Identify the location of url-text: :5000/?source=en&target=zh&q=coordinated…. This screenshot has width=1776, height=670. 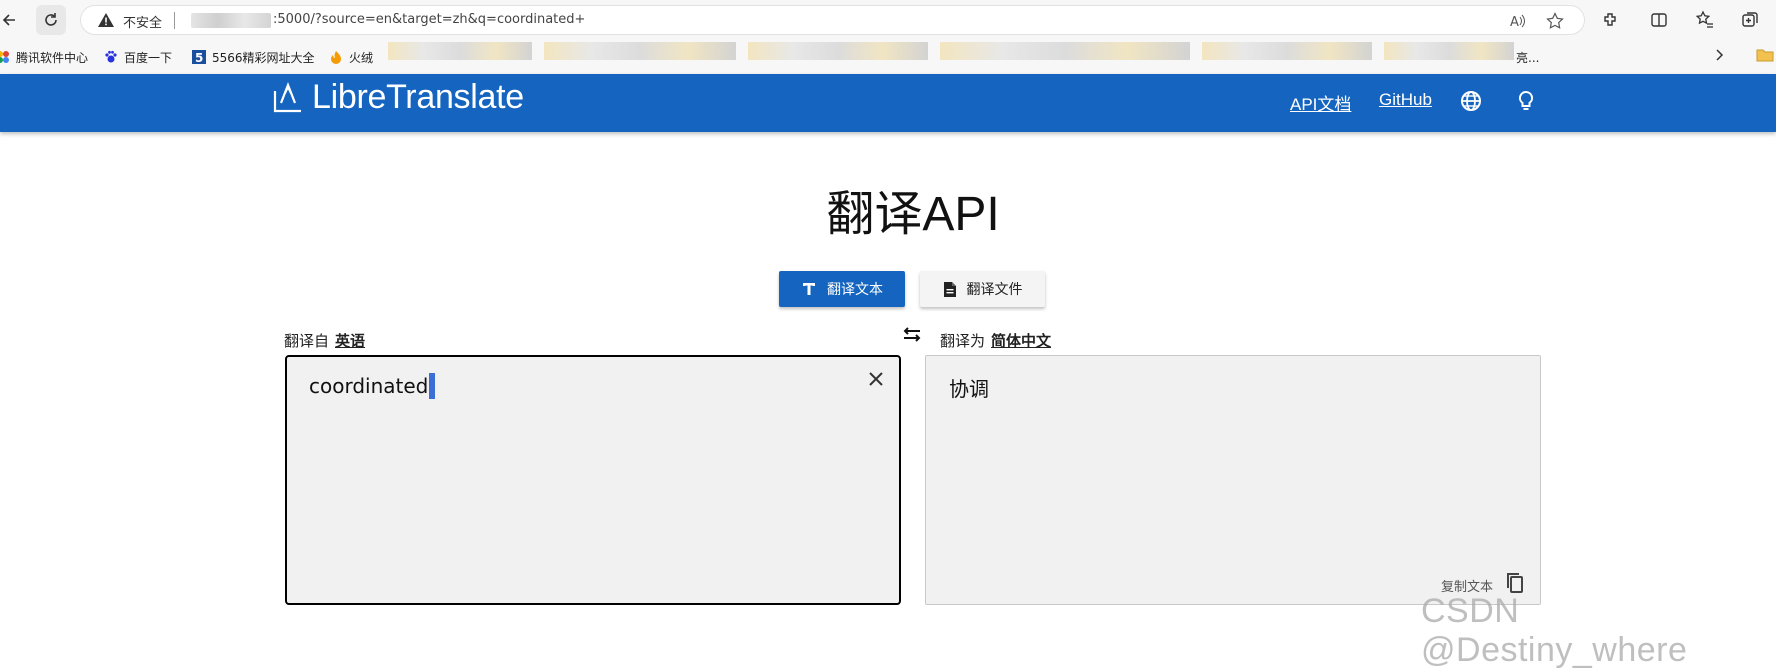
(429, 19).